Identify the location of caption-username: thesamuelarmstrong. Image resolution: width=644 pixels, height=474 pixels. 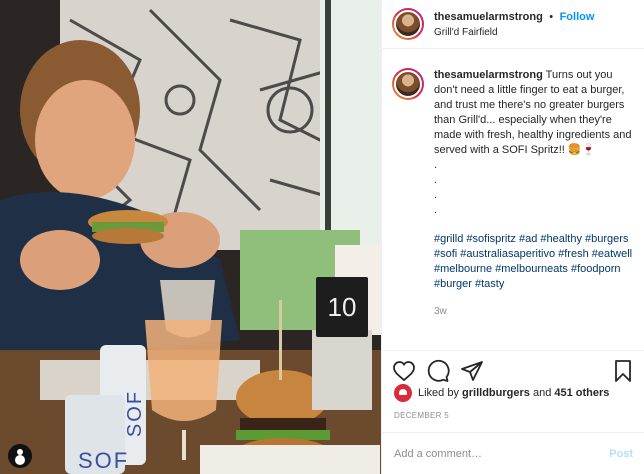
(488, 75).